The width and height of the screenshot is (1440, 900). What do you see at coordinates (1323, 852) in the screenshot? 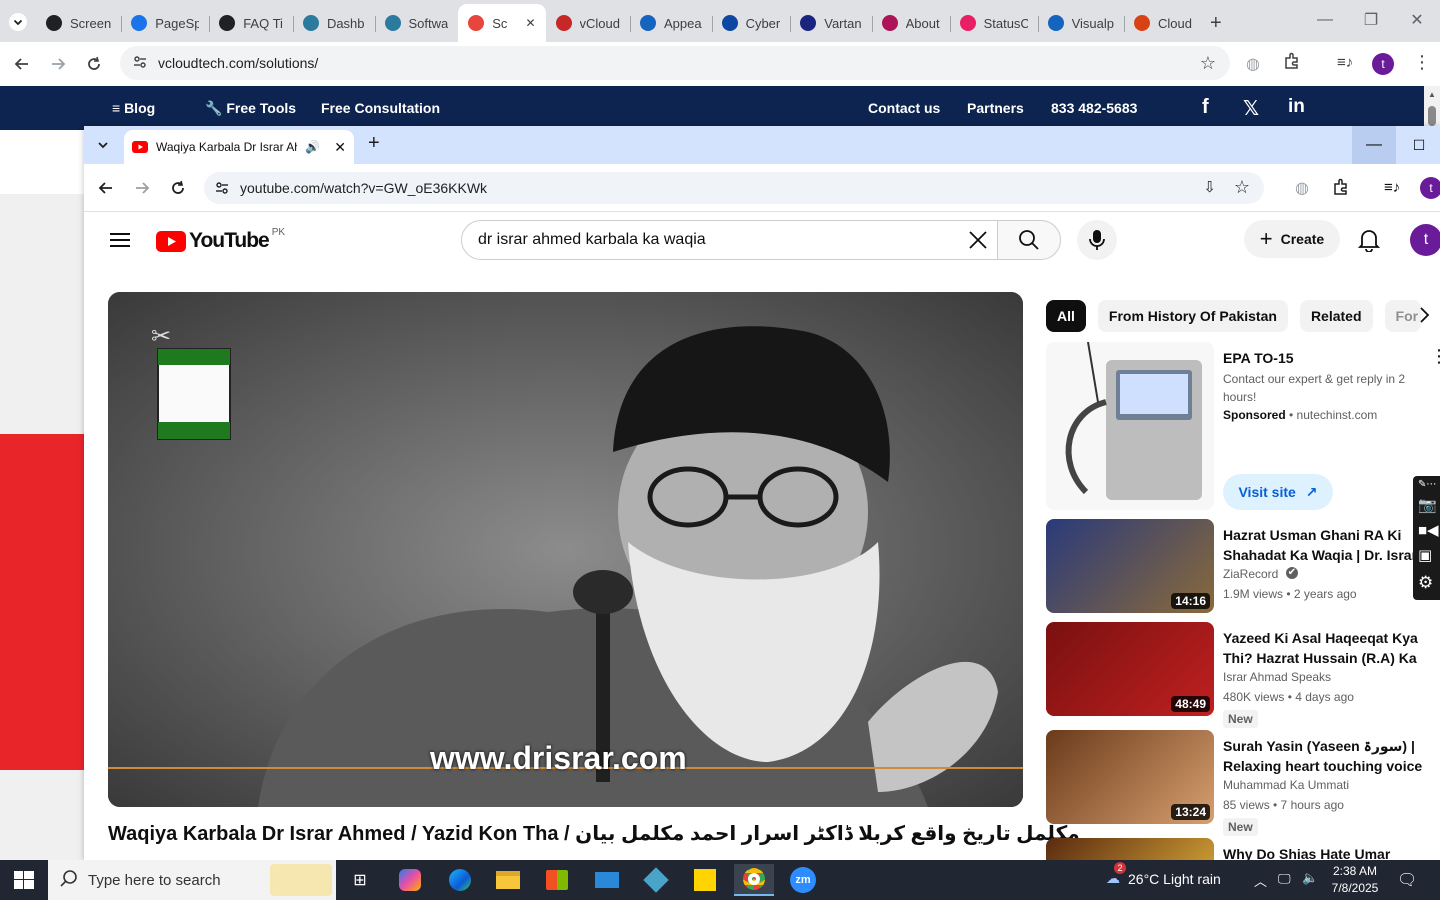
I see `video-title-link: Why Do Shias Hate Umar (RA)? |` at bounding box center [1323, 852].